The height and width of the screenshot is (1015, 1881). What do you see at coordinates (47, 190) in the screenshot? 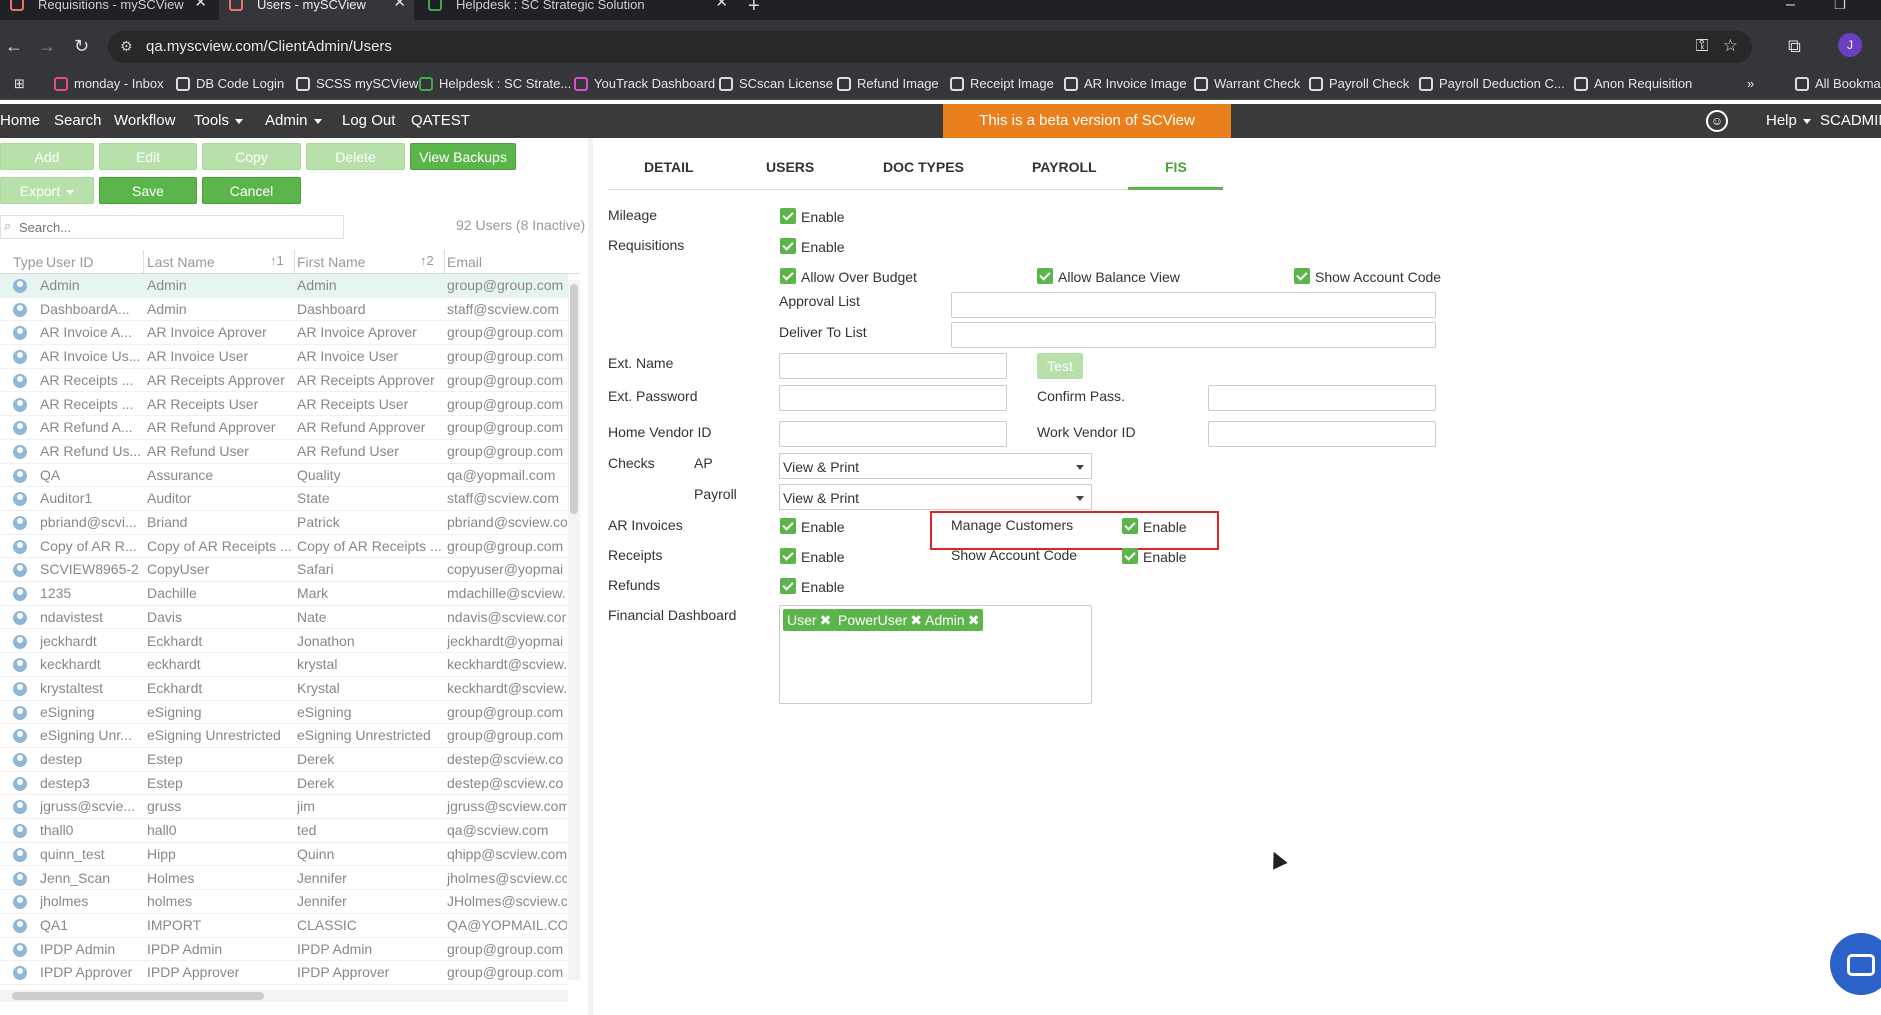
I see `export-button: Export` at bounding box center [47, 190].